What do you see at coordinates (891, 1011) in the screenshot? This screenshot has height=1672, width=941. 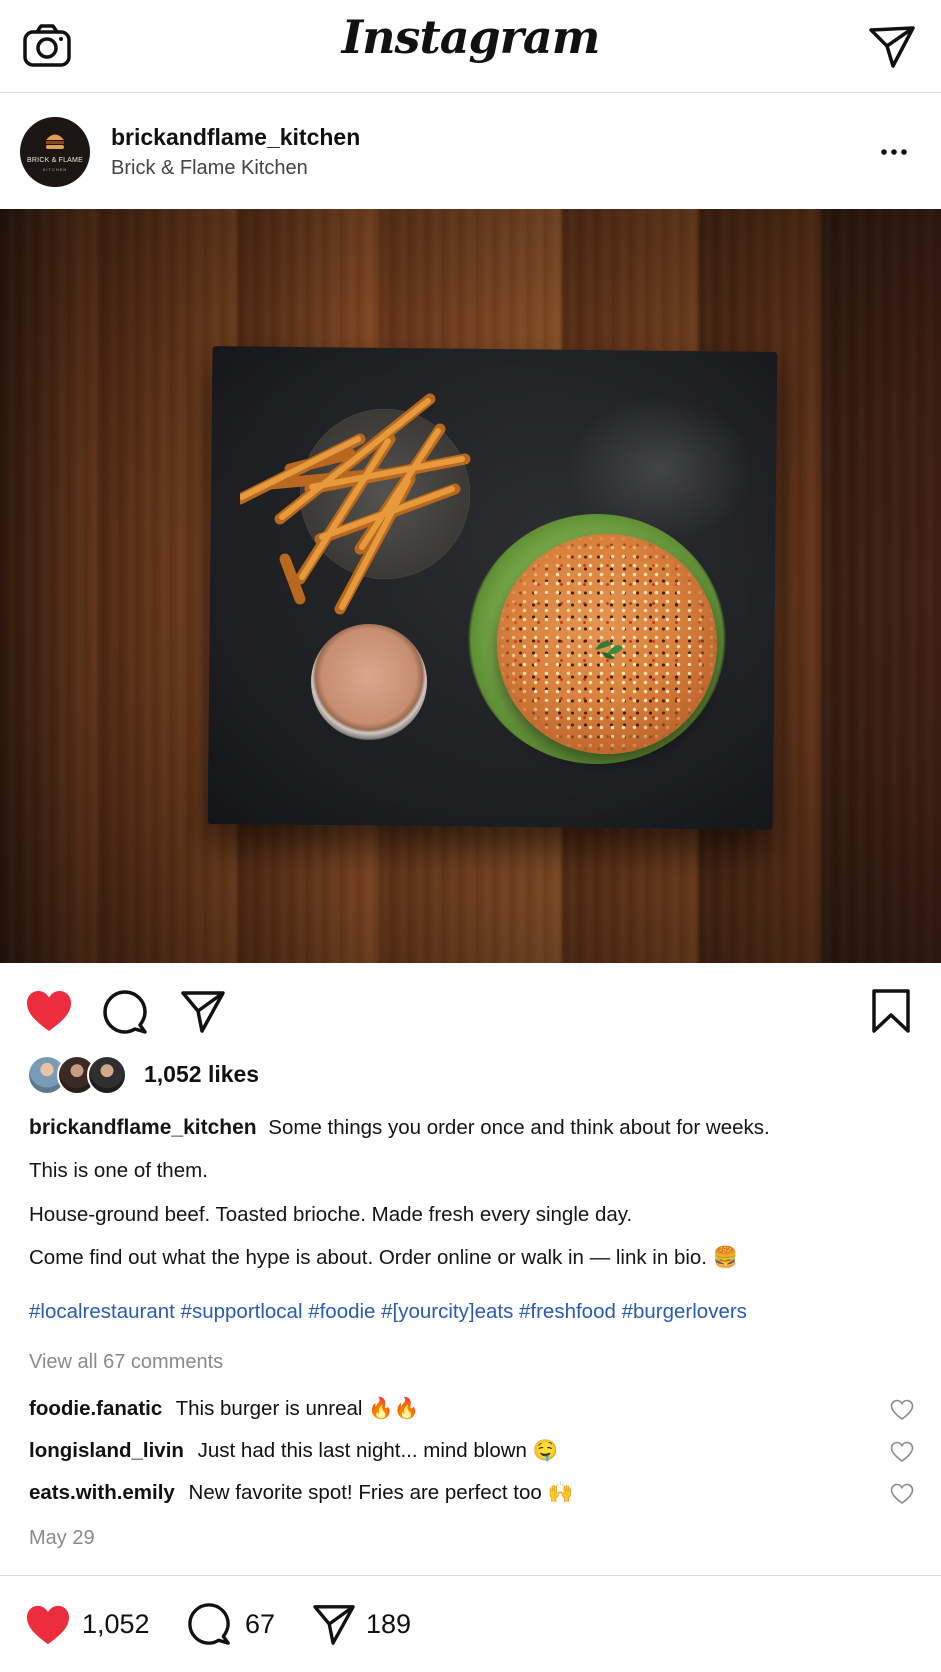 I see `bookmark-icon` at bounding box center [891, 1011].